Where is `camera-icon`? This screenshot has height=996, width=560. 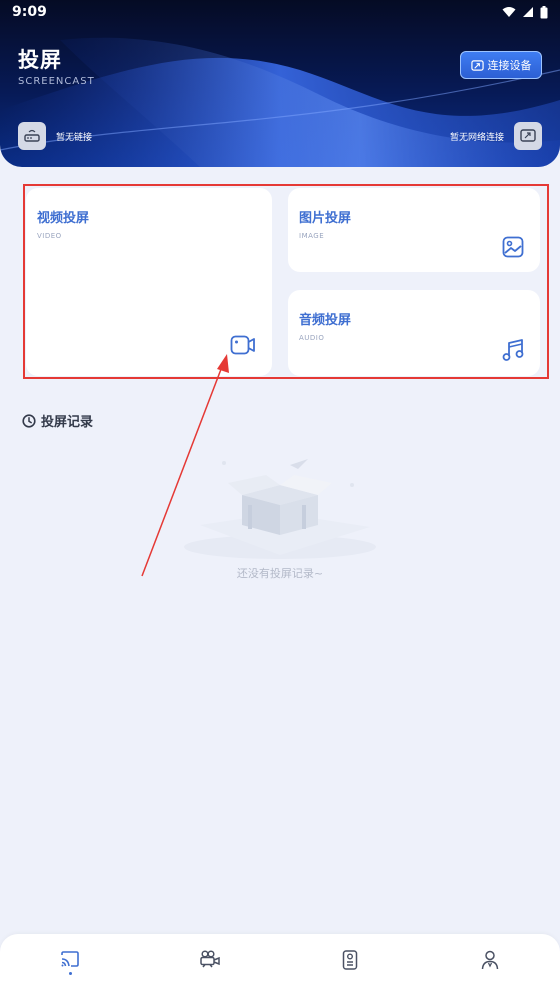
camera-icon is located at coordinates (210, 959).